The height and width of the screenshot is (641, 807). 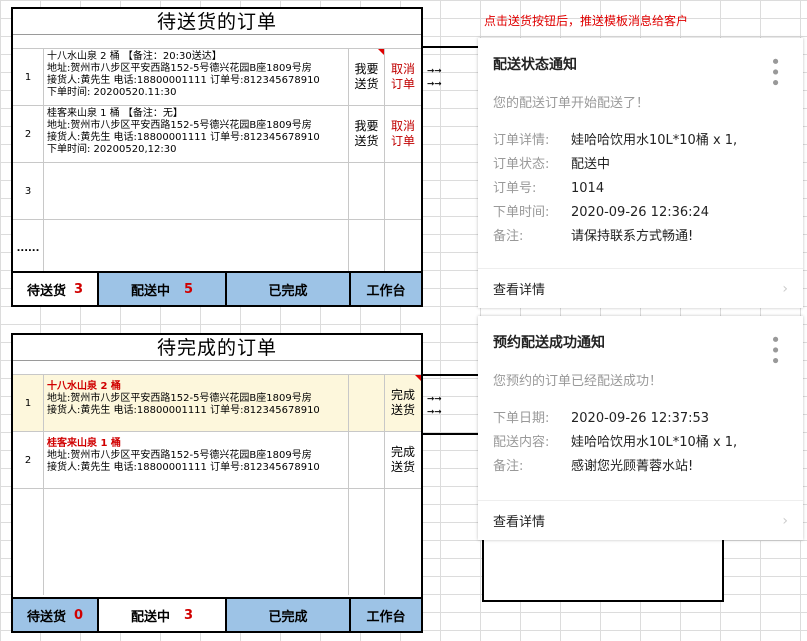 I want to click on card-title: 配送状态通知, so click(x=535, y=65).